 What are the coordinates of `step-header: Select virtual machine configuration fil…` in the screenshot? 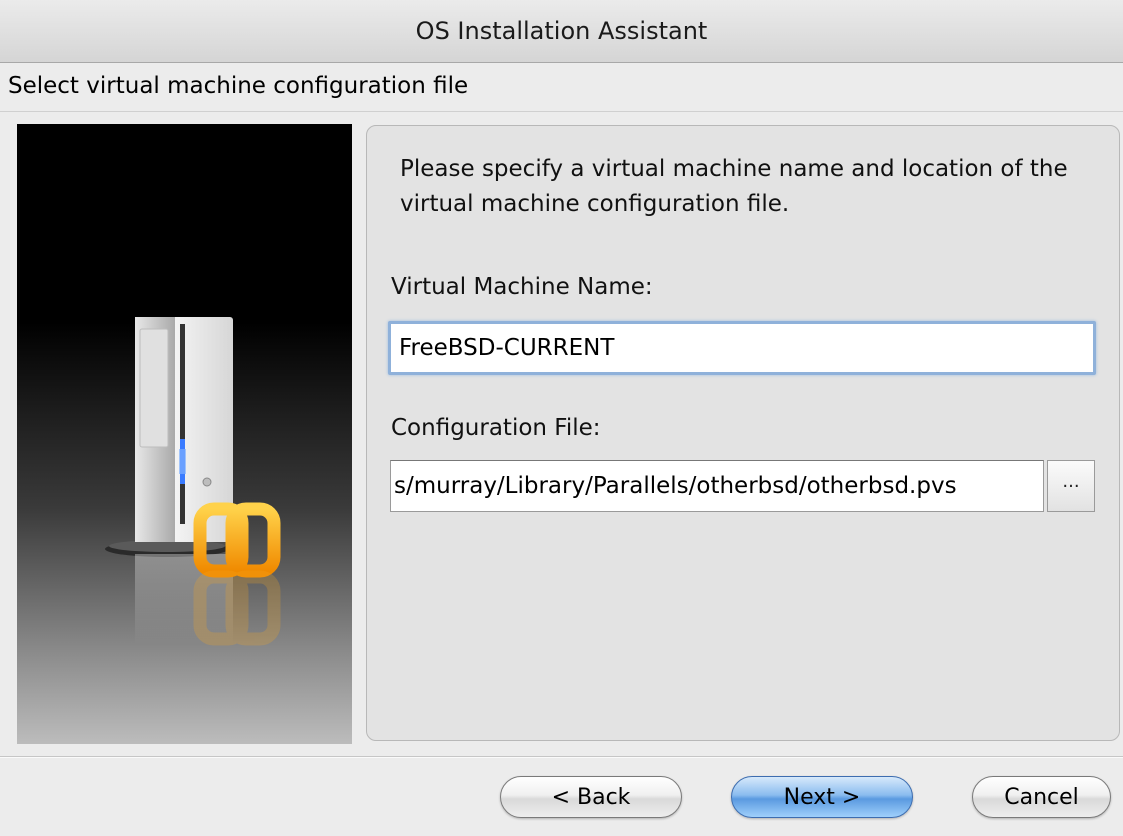 It's located at (561, 87).